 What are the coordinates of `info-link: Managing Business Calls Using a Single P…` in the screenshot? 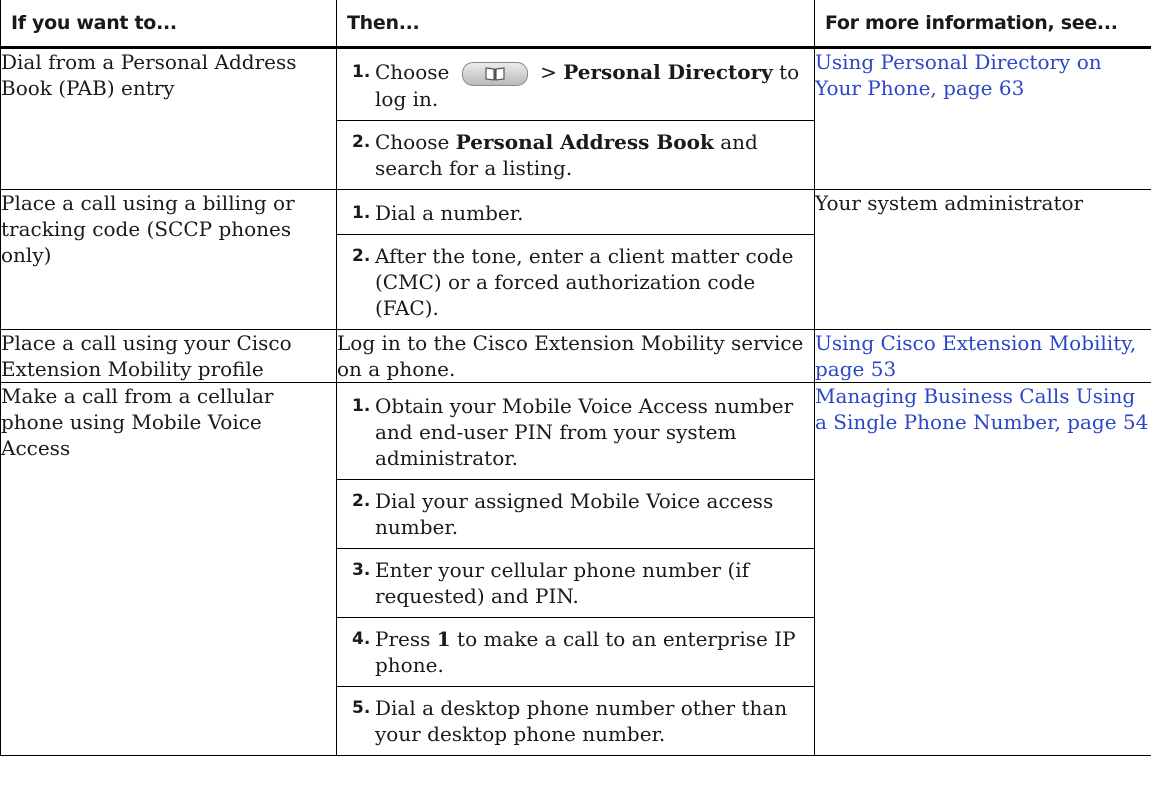 It's located at (981, 409).